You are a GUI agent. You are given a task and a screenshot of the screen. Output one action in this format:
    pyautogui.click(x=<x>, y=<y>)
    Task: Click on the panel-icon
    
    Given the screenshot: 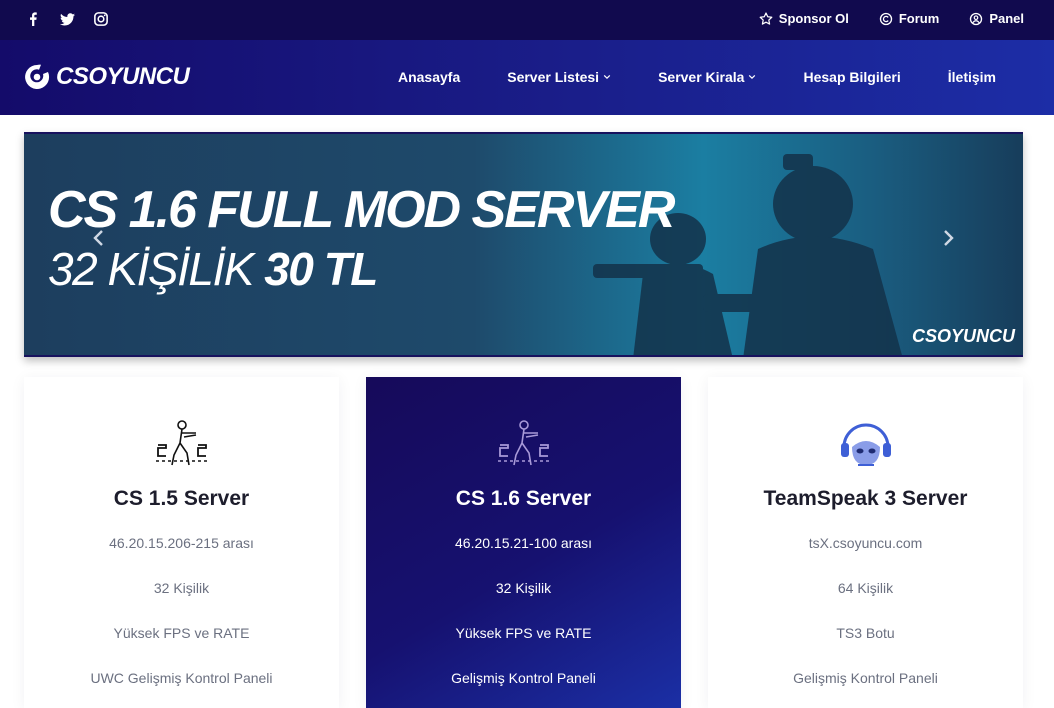 What is the action you would take?
    pyautogui.click(x=976, y=18)
    